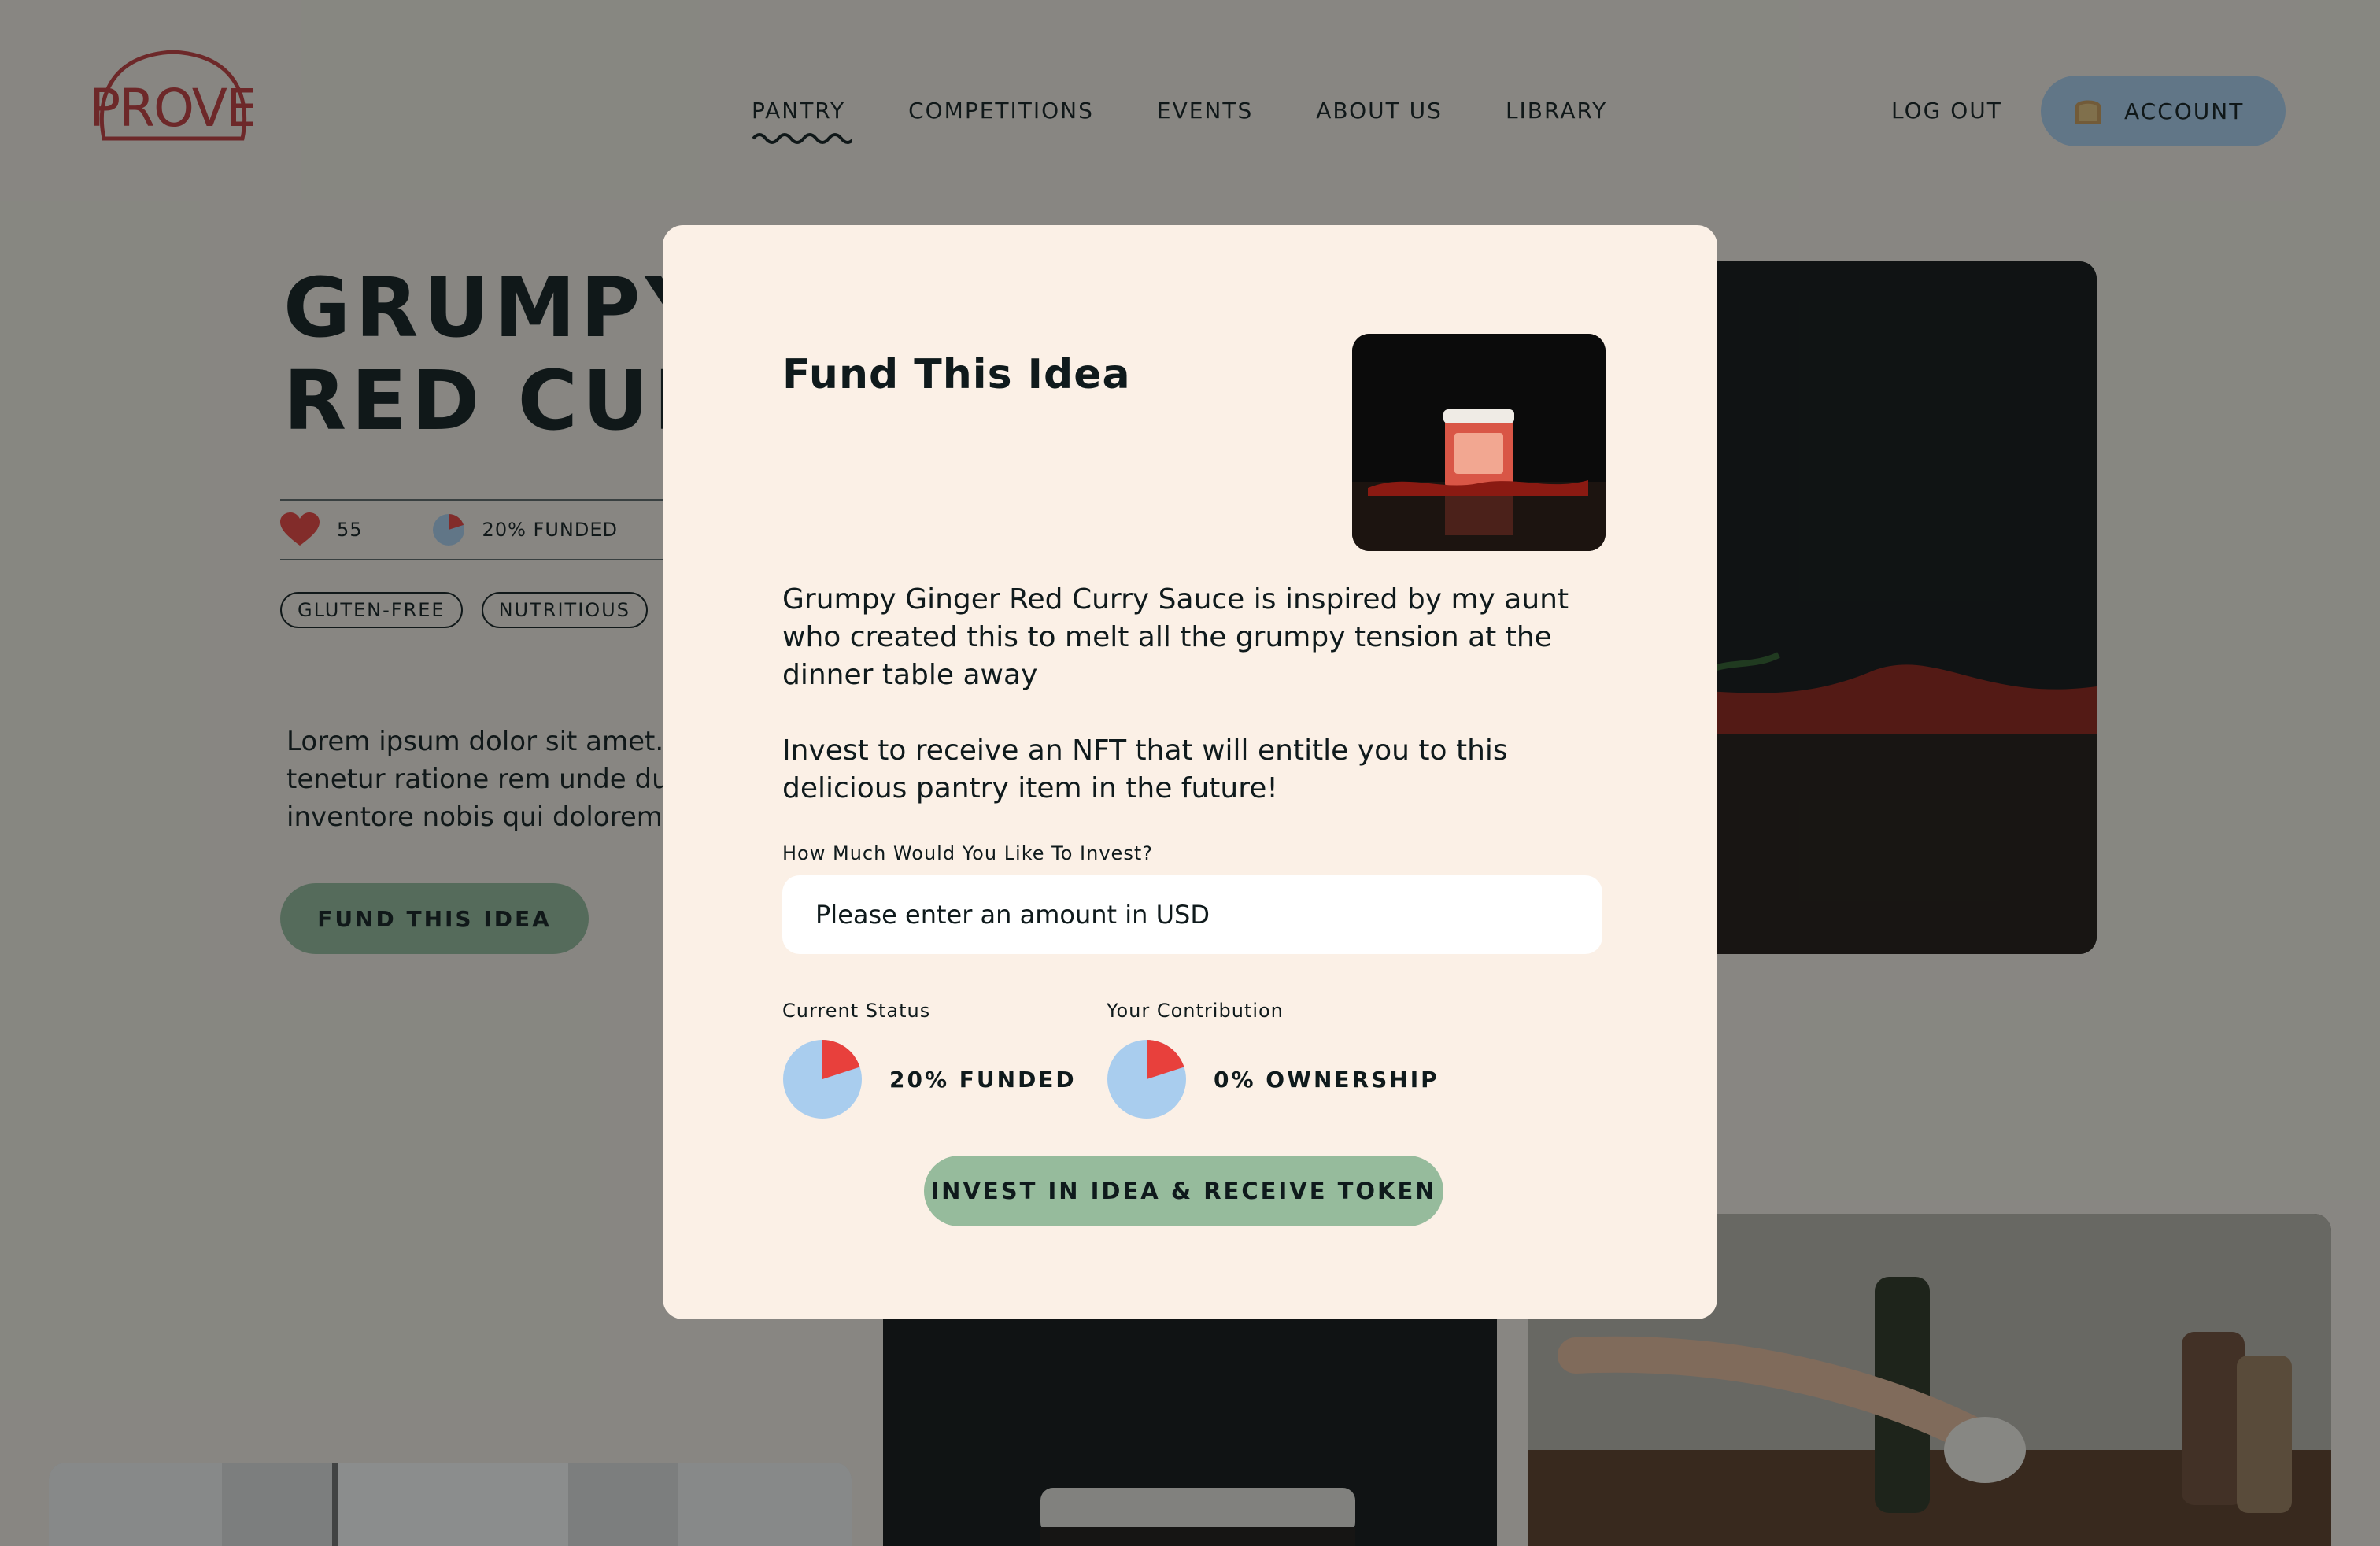 The height and width of the screenshot is (1546, 2380). Describe the element at coordinates (1326, 1080) in the screenshot. I see `contribution-value: 0% OWNERSHIP` at that location.